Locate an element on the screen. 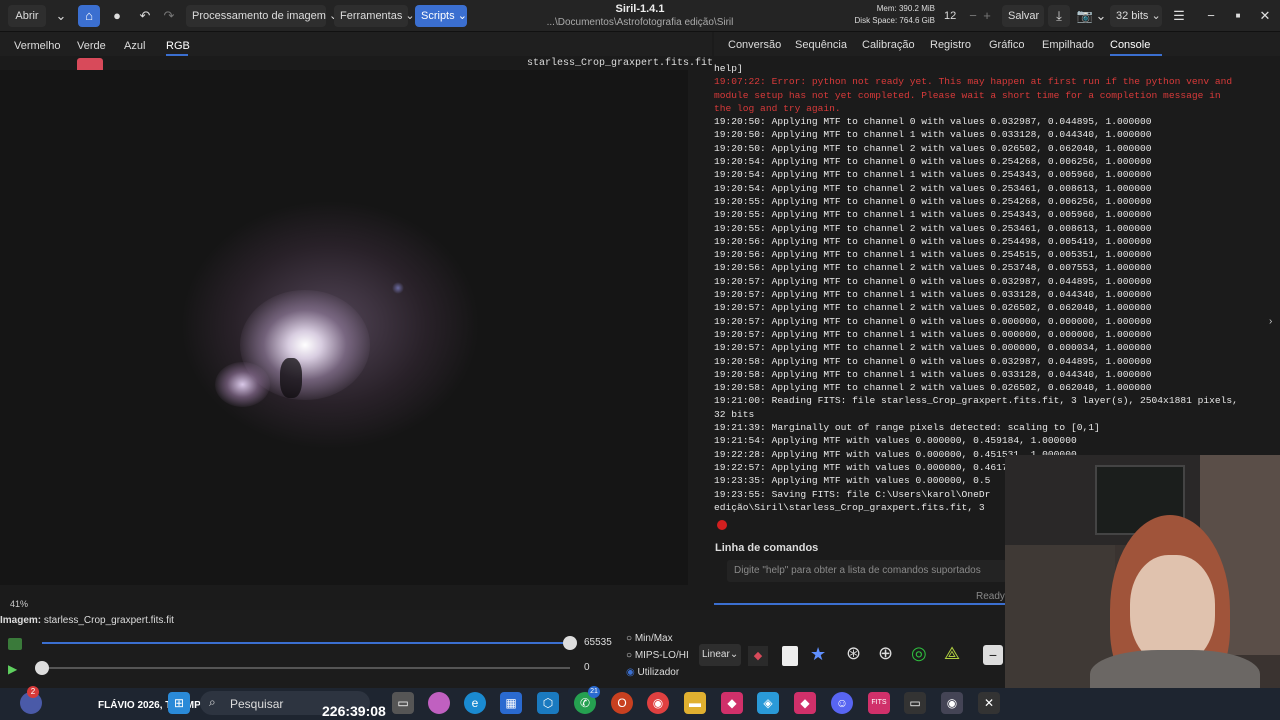 The height and width of the screenshot is (720, 1280). scripts-menu: Scripts ⌄ is located at coordinates (441, 16).